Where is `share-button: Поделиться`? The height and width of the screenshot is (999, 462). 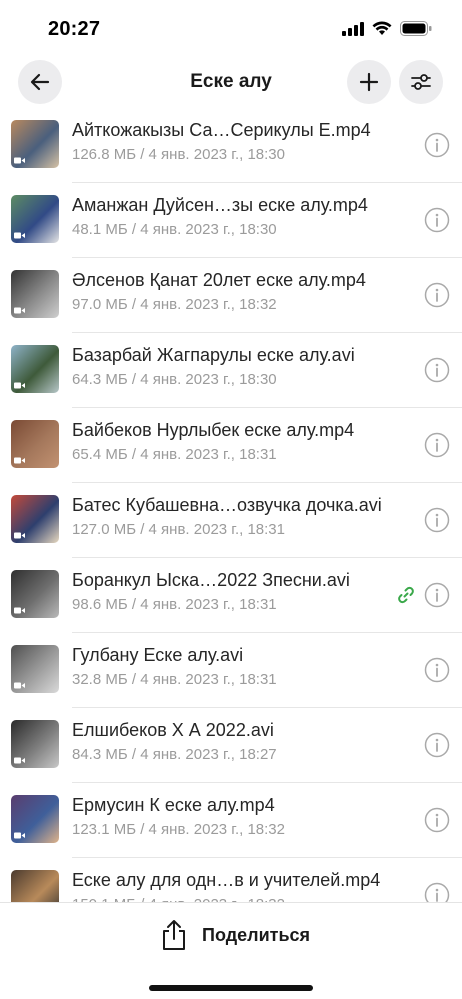 share-button: Поделиться is located at coordinates (235, 935).